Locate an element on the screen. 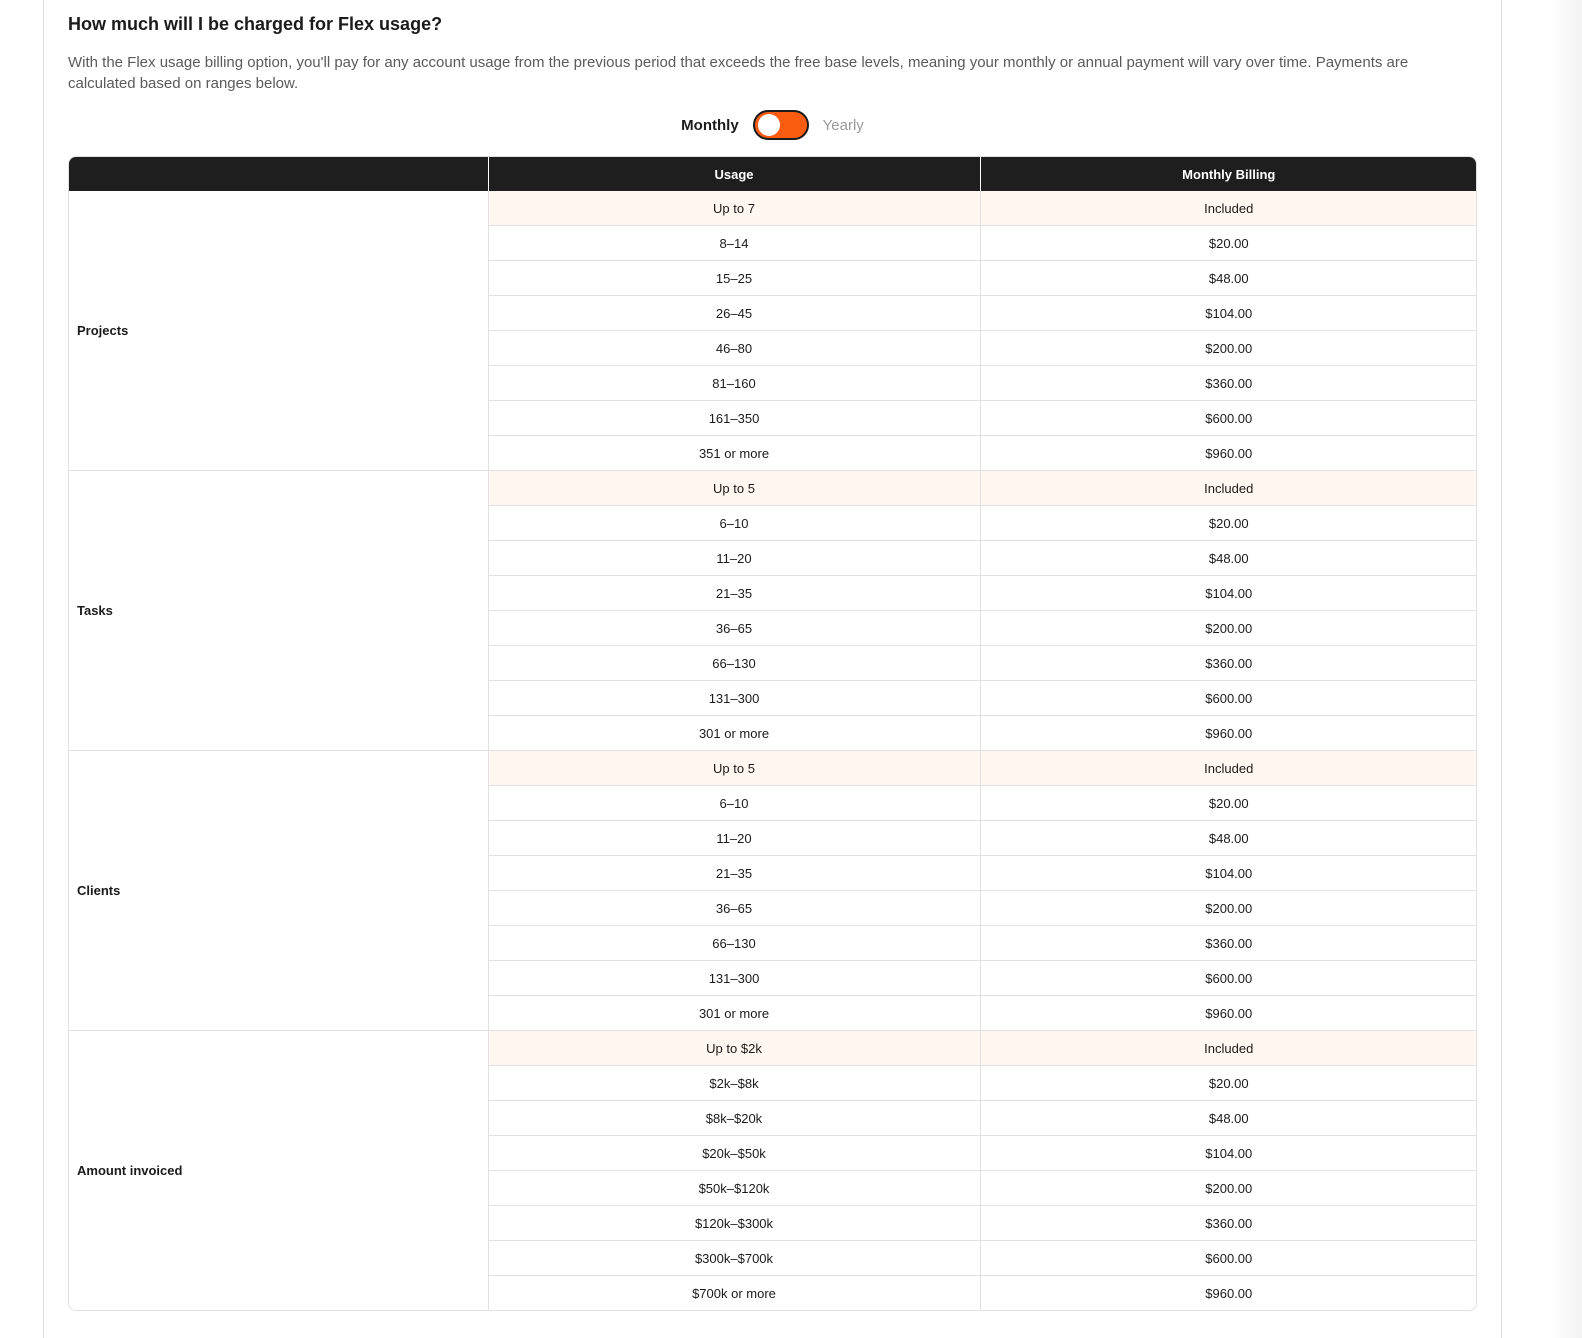 This screenshot has width=1582, height=1338. billing-period-switch is located at coordinates (780, 125).